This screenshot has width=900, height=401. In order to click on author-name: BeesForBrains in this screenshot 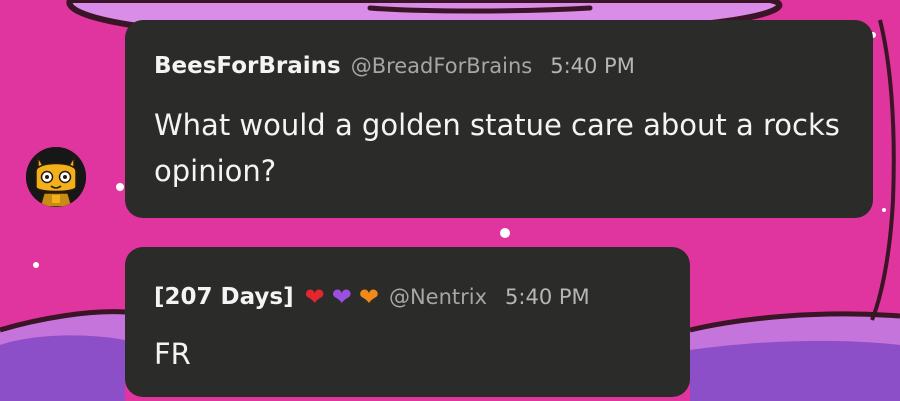, I will do `click(247, 66)`.